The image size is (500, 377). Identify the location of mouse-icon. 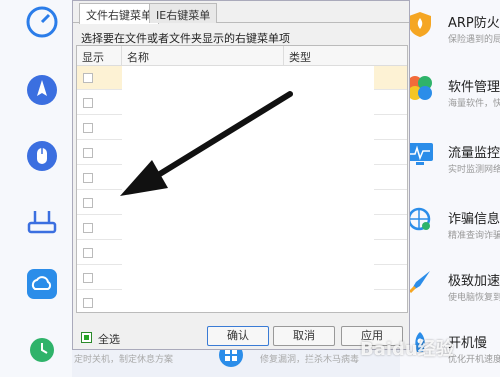
(42, 156).